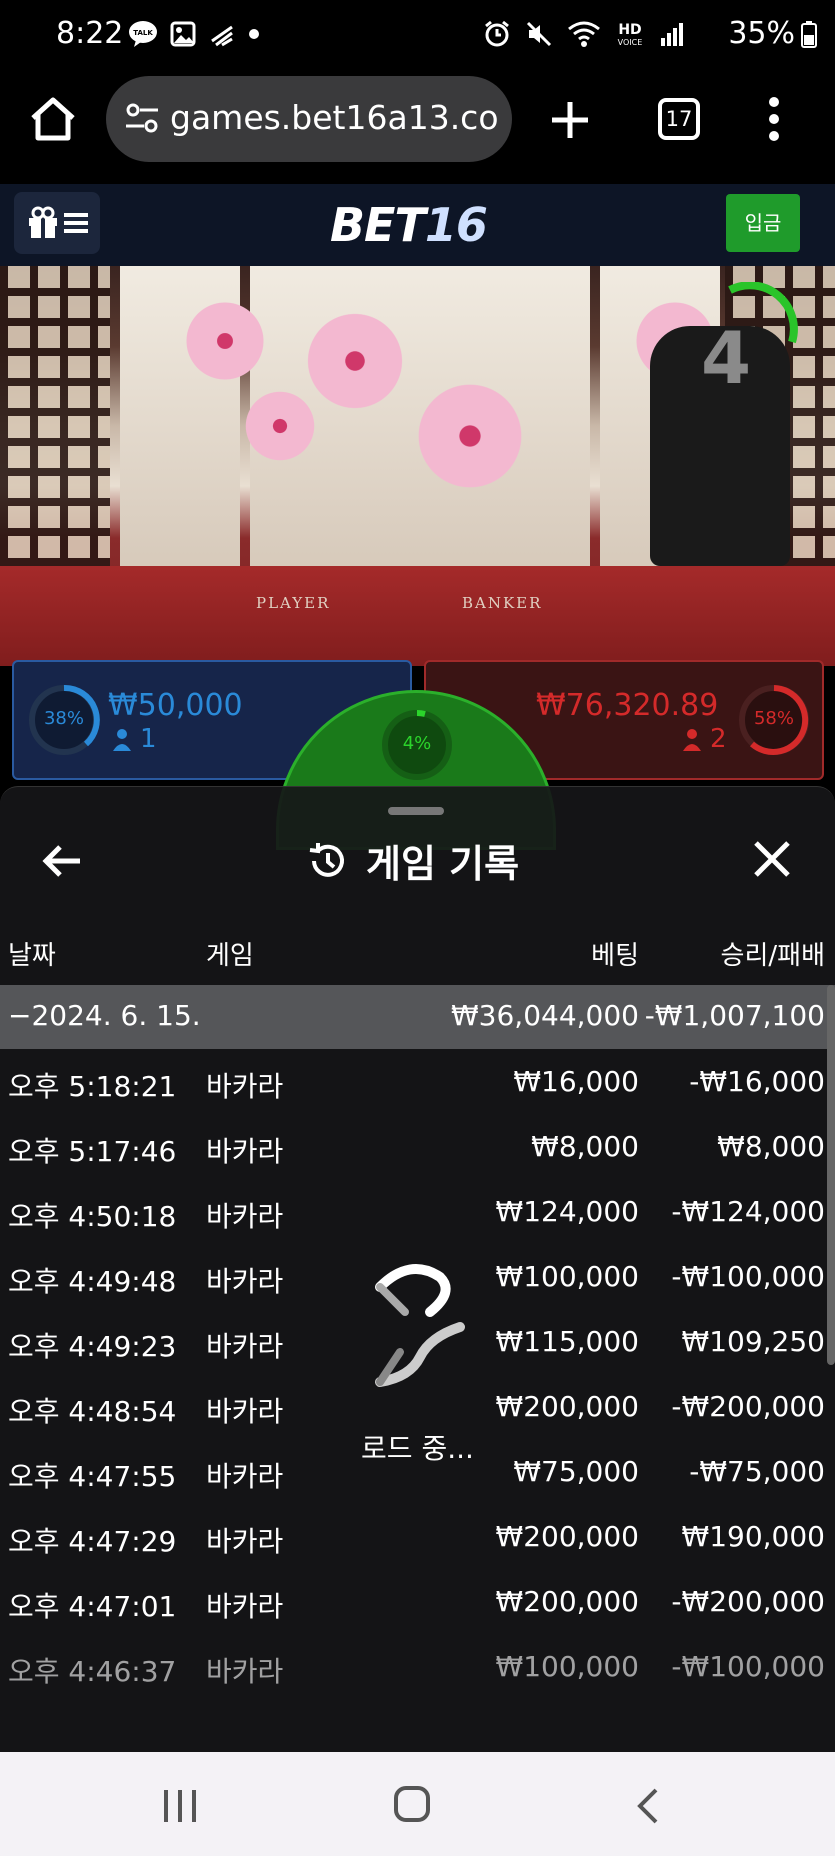  I want to click on close-icon, so click(772, 859).